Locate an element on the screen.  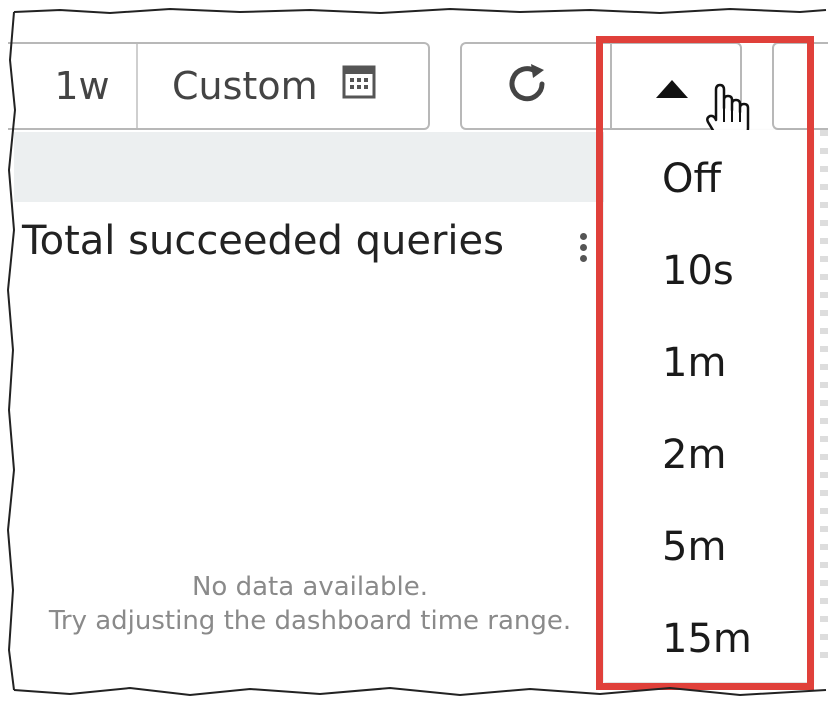
menu-item-15m: 15m is located at coordinates (707, 639).